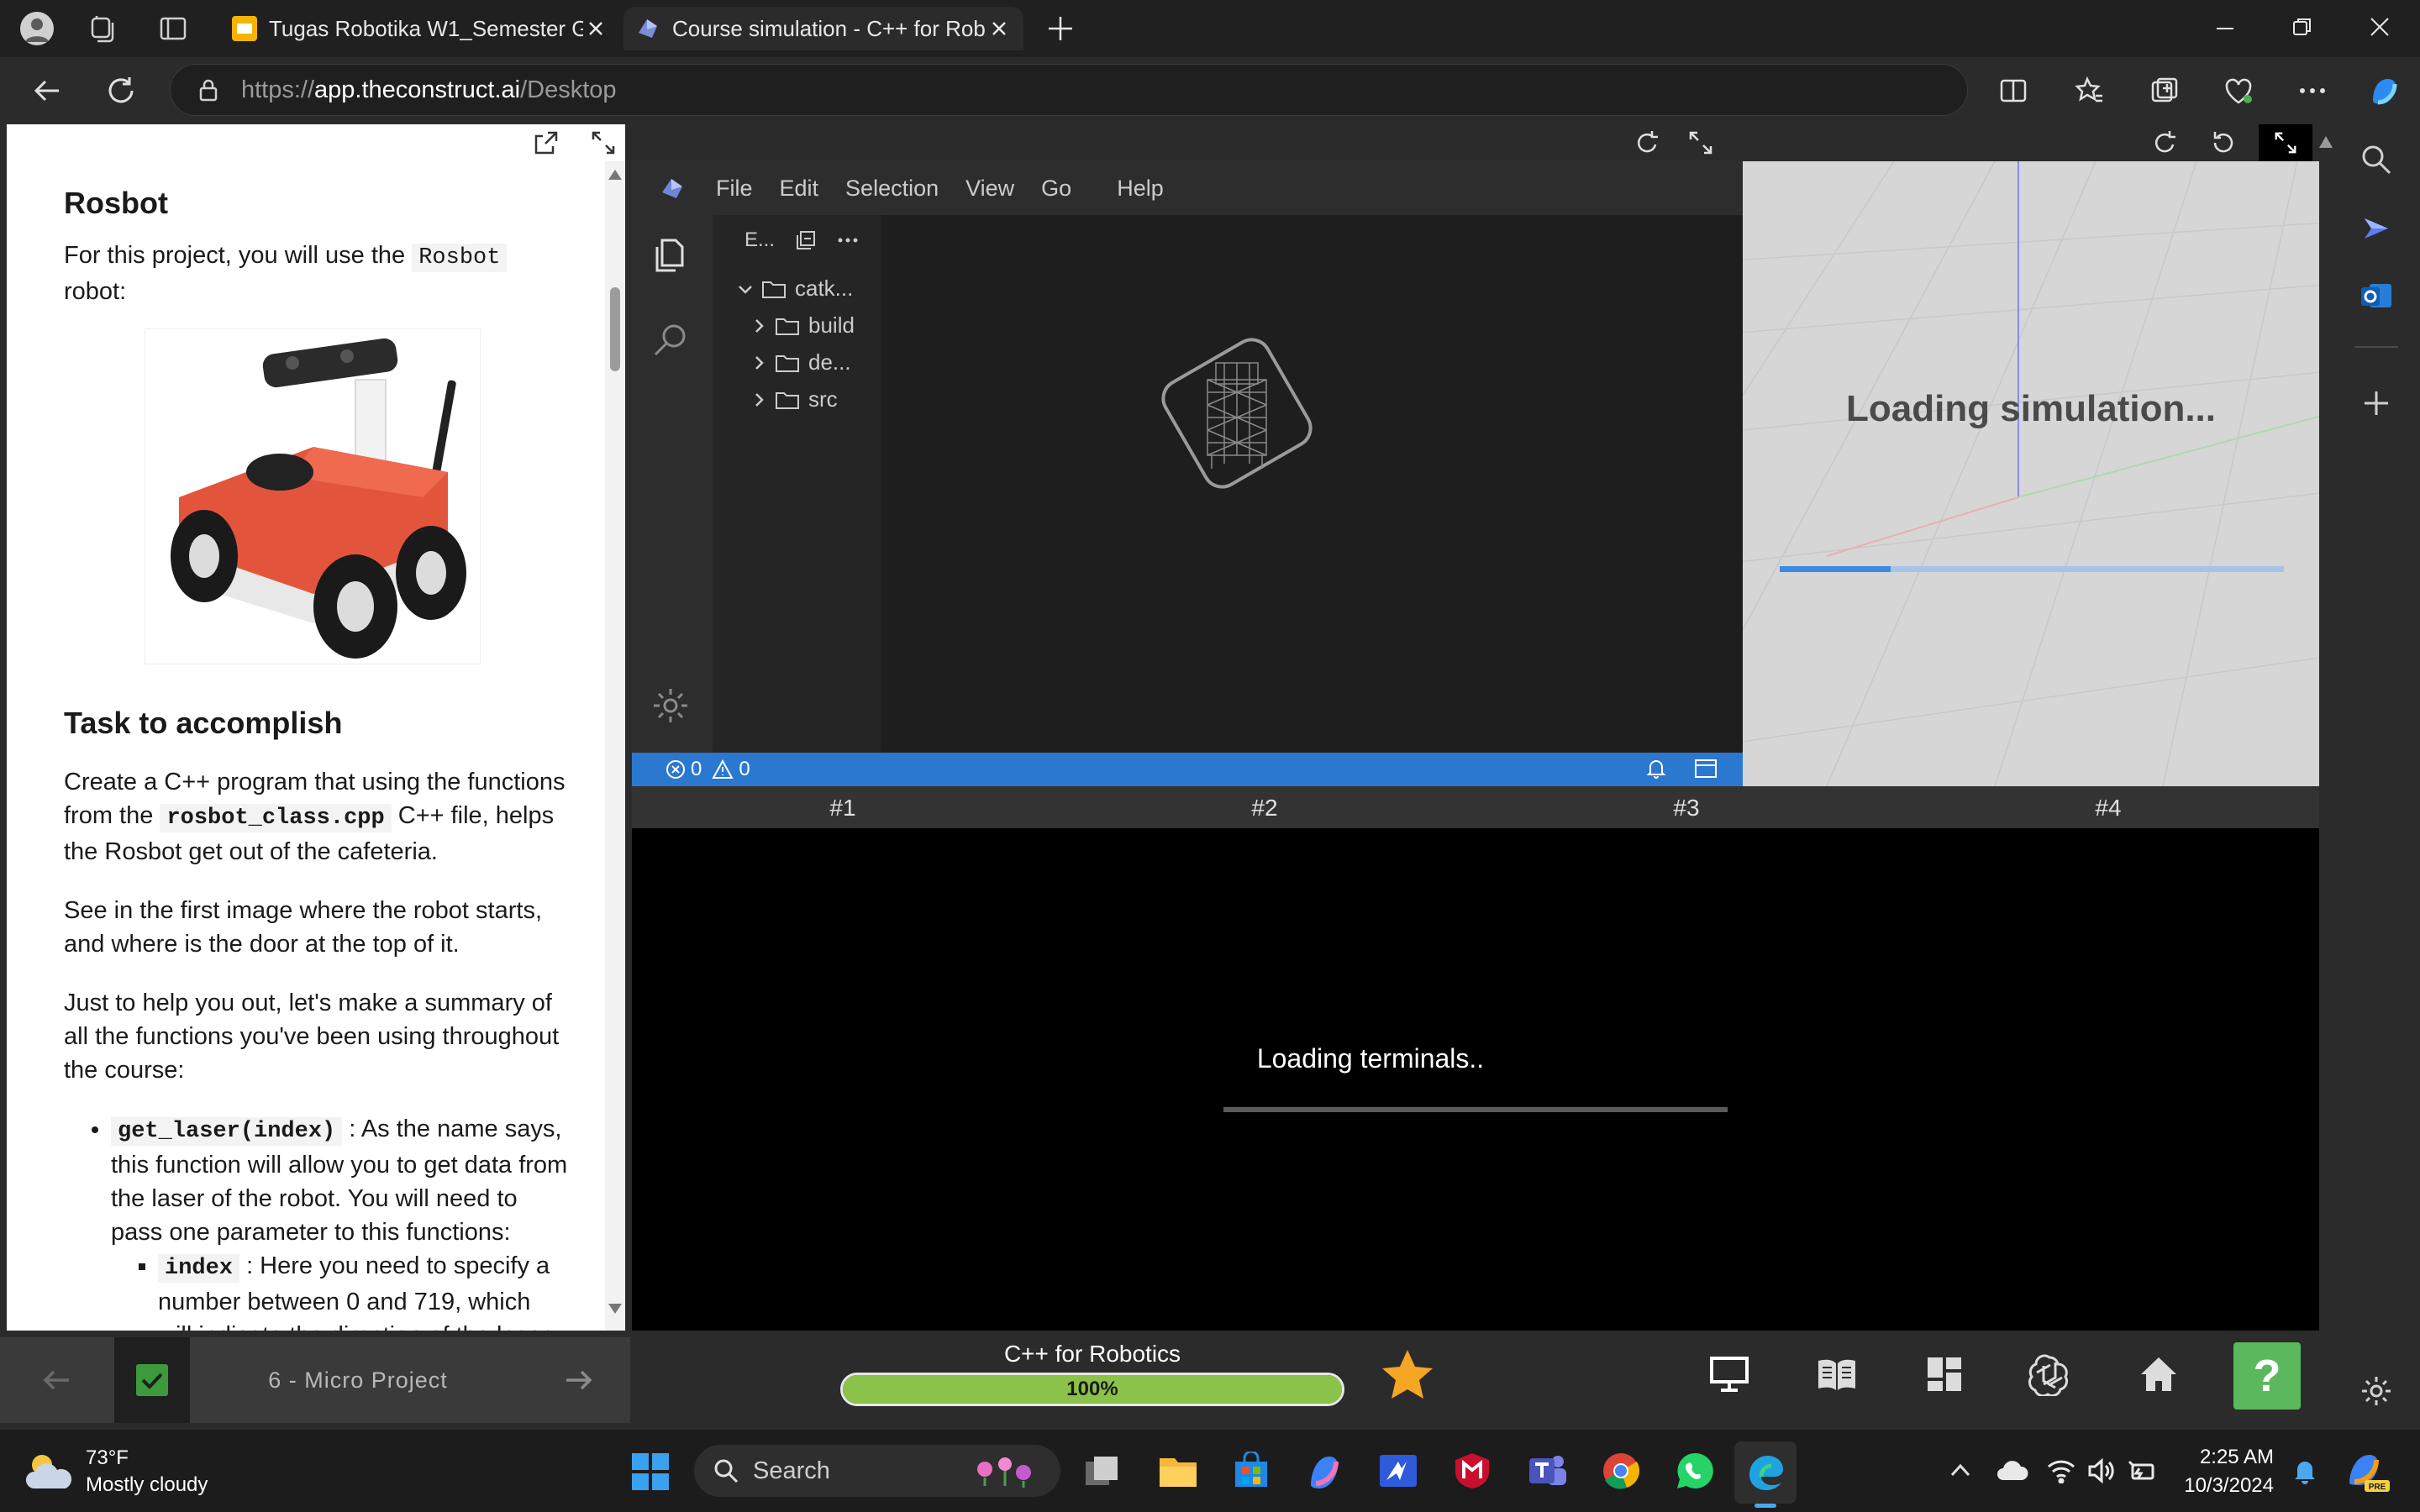  What do you see at coordinates (1407, 1375) in the screenshot?
I see `rate-course-star-icon` at bounding box center [1407, 1375].